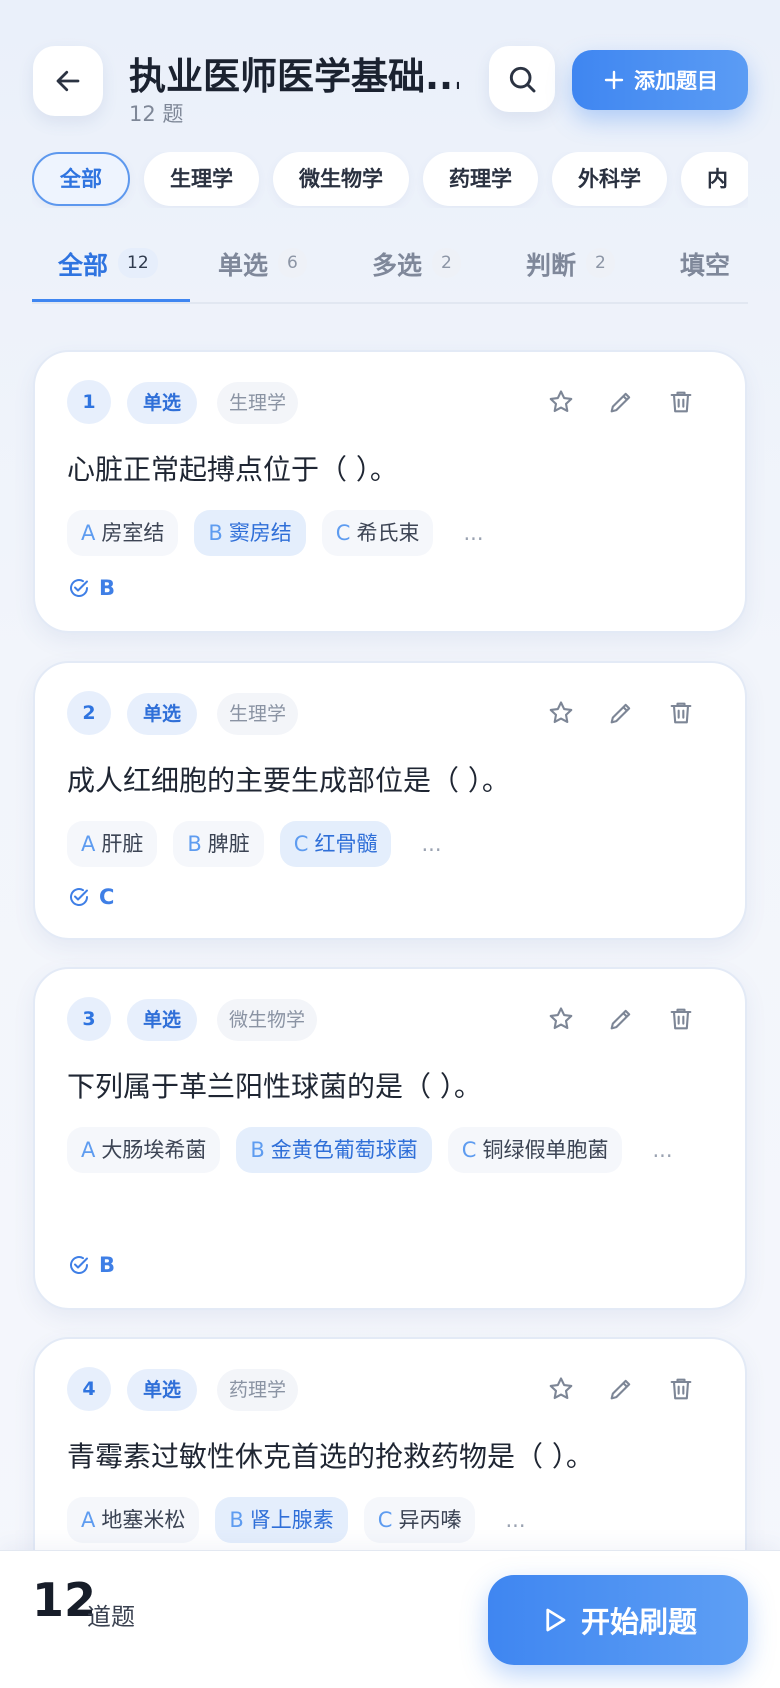 The width and height of the screenshot is (780, 1688). What do you see at coordinates (341, 179) in the screenshot?
I see `chip-microbiology: 微生物学` at bounding box center [341, 179].